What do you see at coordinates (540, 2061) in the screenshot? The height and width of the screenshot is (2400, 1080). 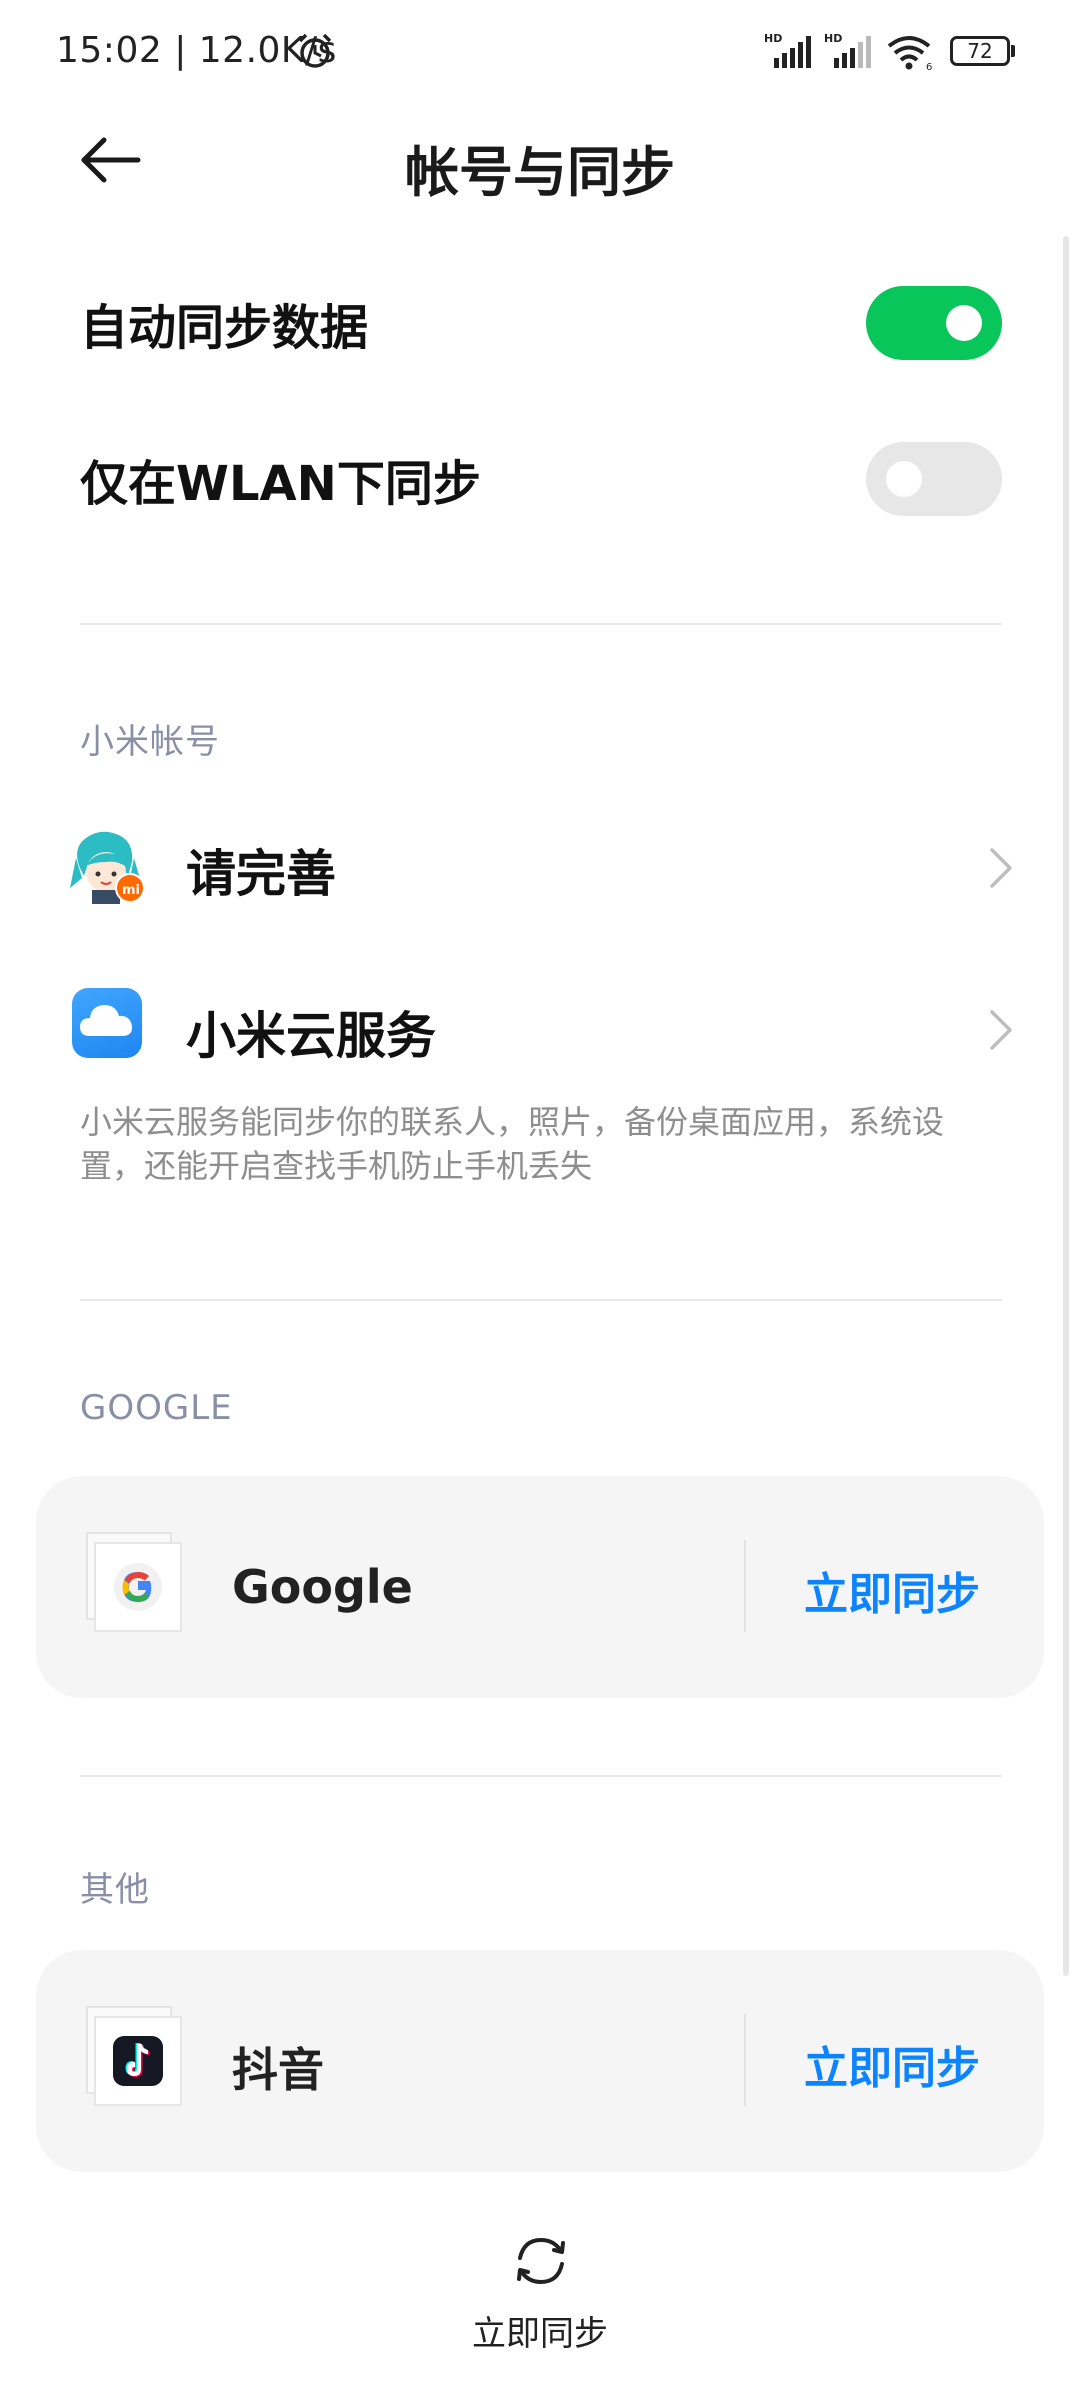 I see `douyin-account-card: 抖音 立即同步` at bounding box center [540, 2061].